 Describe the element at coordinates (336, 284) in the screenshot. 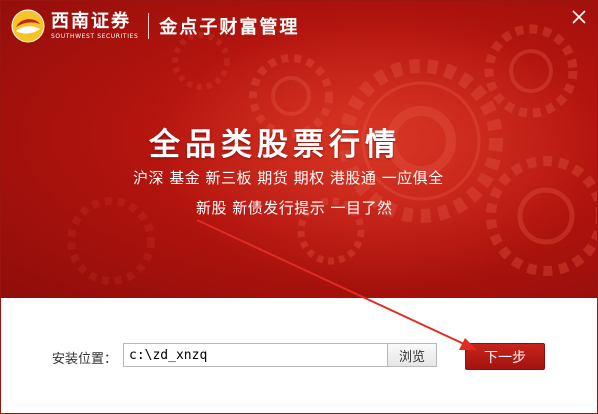

I see `pointer-arrow` at that location.